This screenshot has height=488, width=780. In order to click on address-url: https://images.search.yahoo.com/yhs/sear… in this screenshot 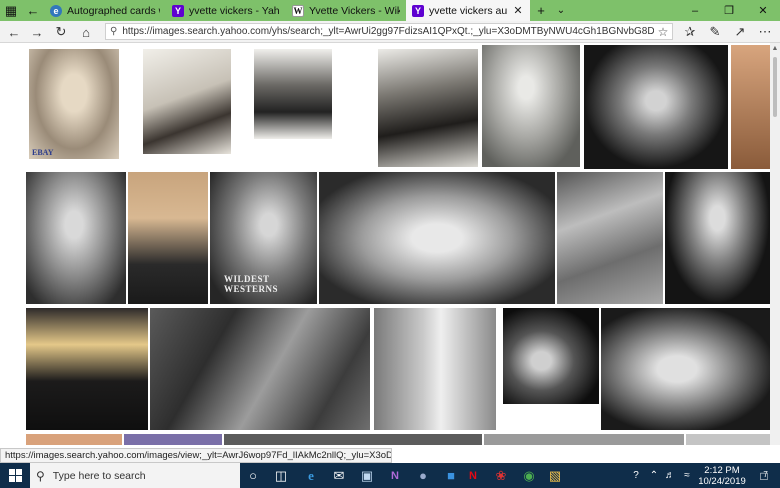, I will do `click(388, 31)`.